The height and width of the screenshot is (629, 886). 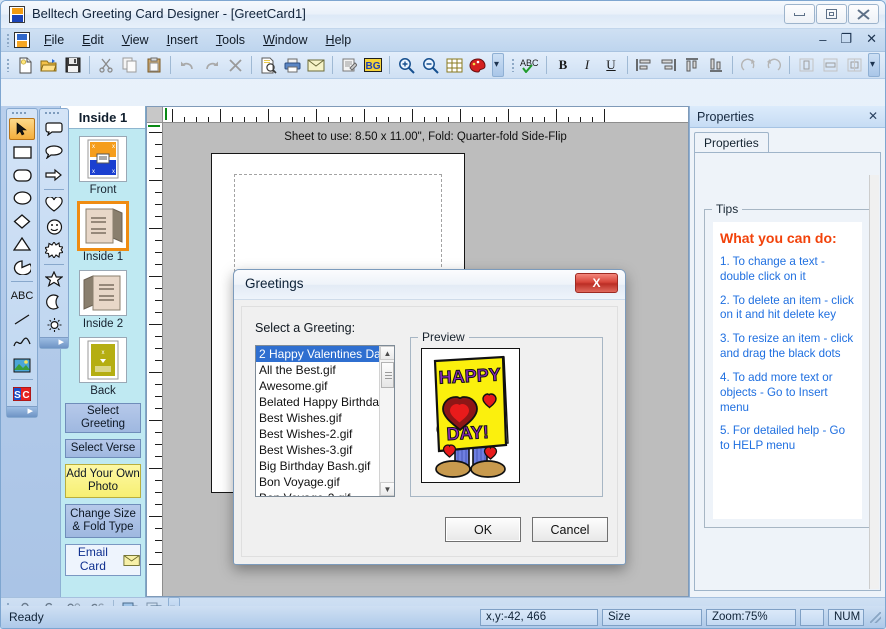 I want to click on redo-icon, so click(x=211, y=65).